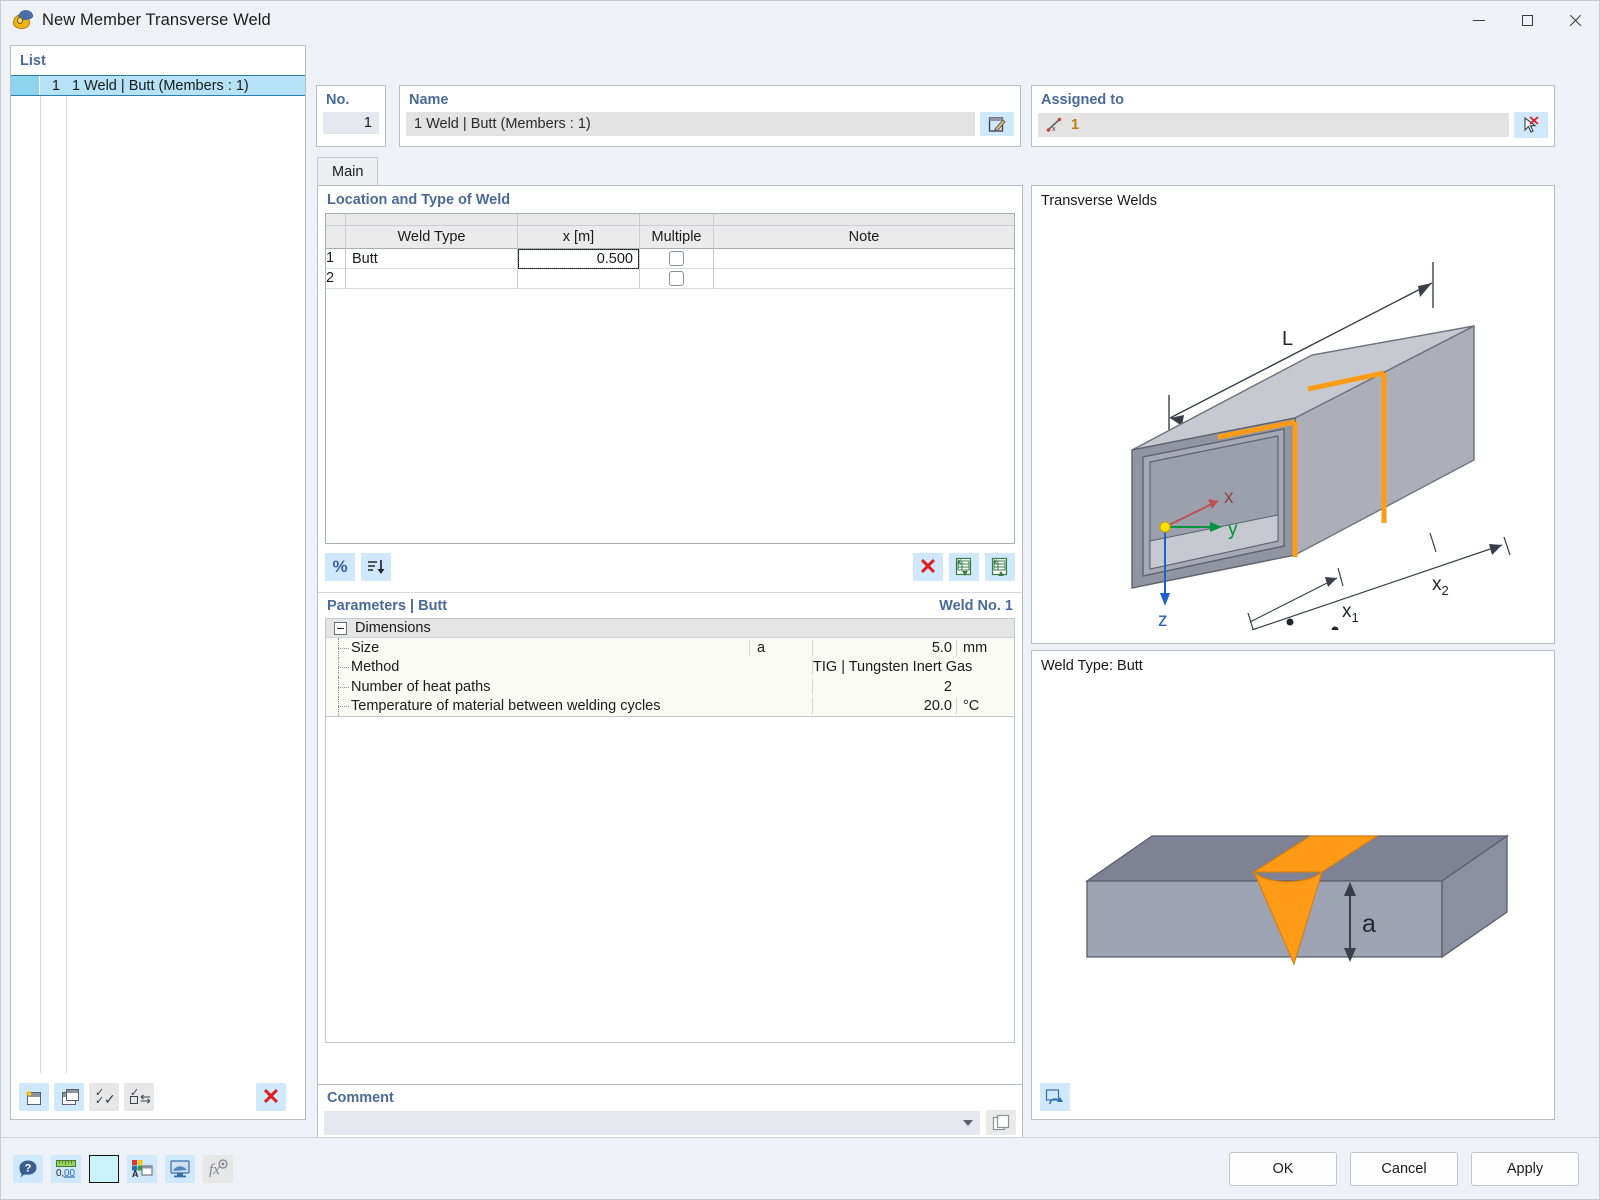 Image resolution: width=1600 pixels, height=1200 pixels. What do you see at coordinates (351, 123) in the screenshot?
I see `number-field: 1` at bounding box center [351, 123].